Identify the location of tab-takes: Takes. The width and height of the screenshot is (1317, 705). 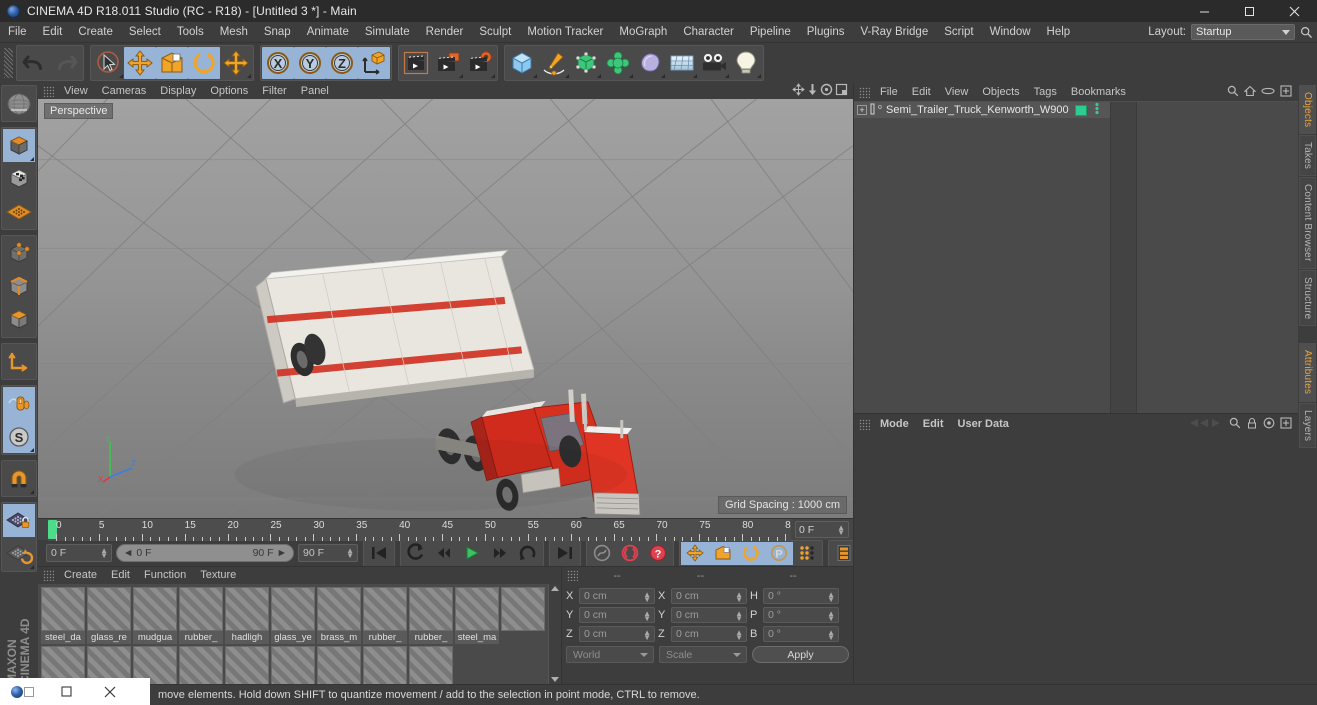
(1307, 156).